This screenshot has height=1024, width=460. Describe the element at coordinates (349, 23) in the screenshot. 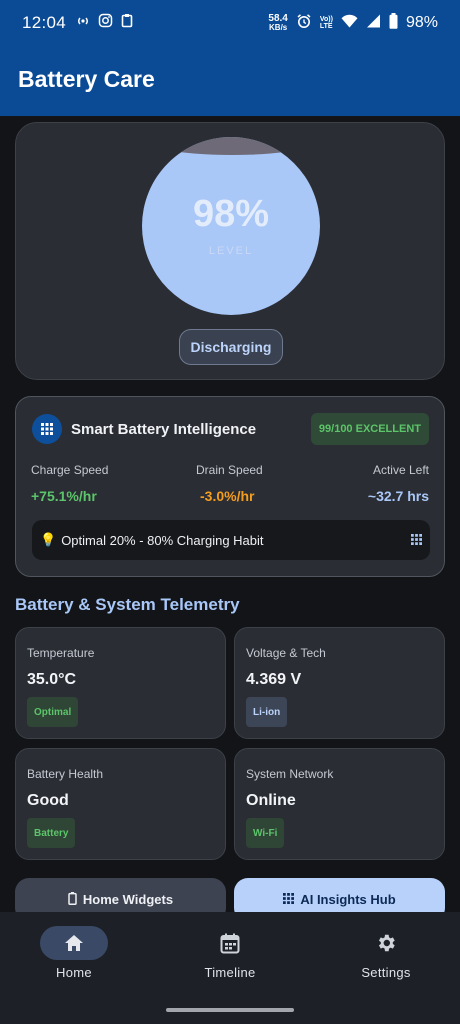

I see `wifi-icon` at that location.